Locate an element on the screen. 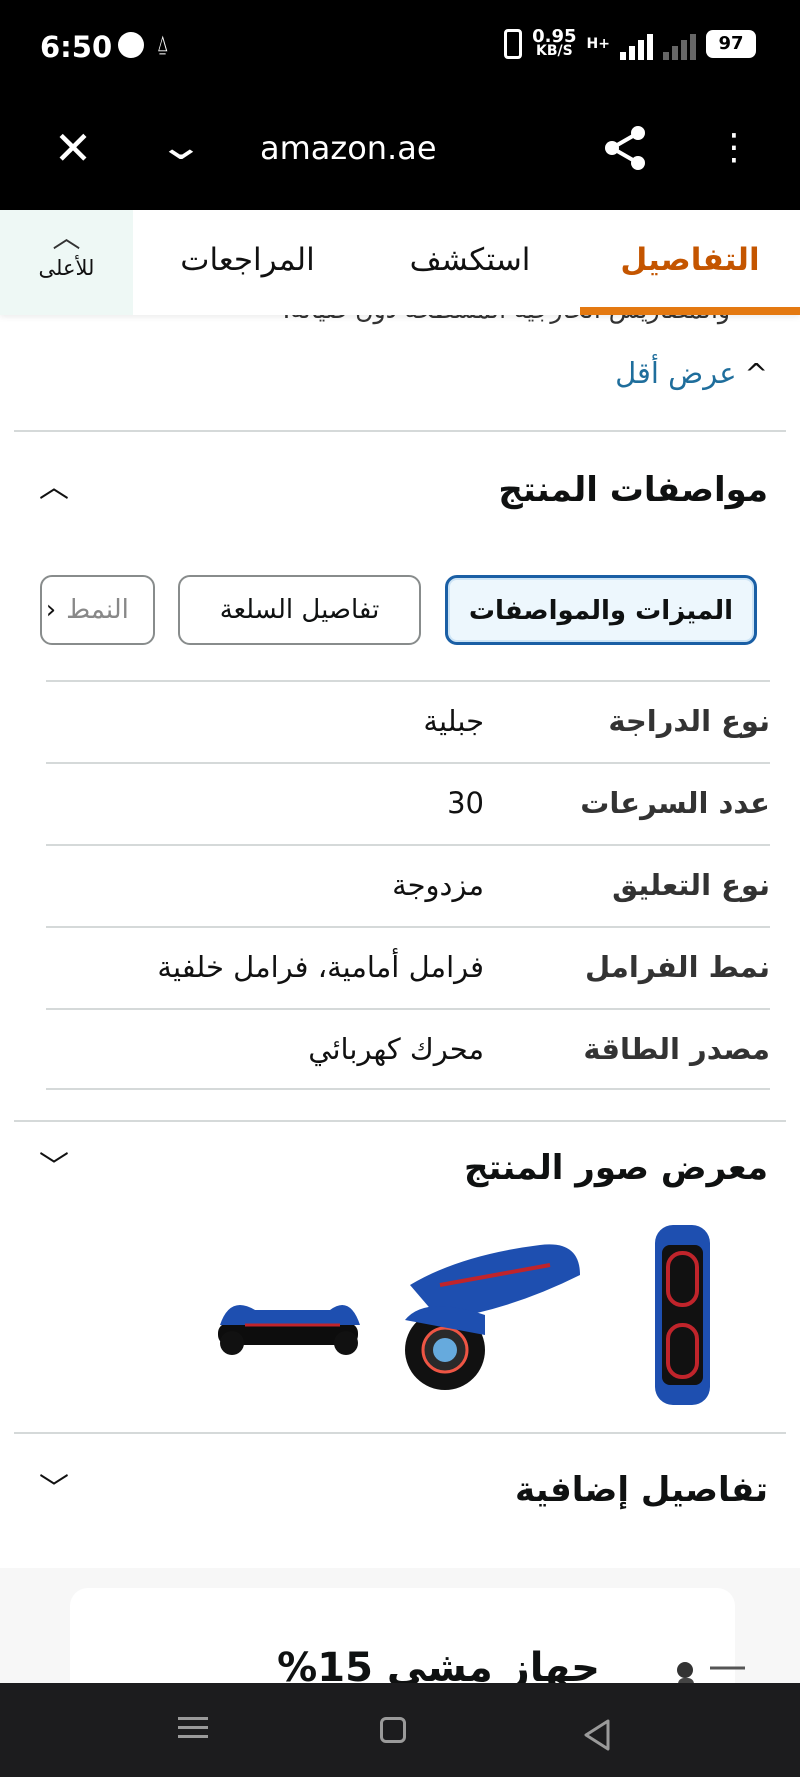  gallery-image-angle is located at coordinates (492, 1317).